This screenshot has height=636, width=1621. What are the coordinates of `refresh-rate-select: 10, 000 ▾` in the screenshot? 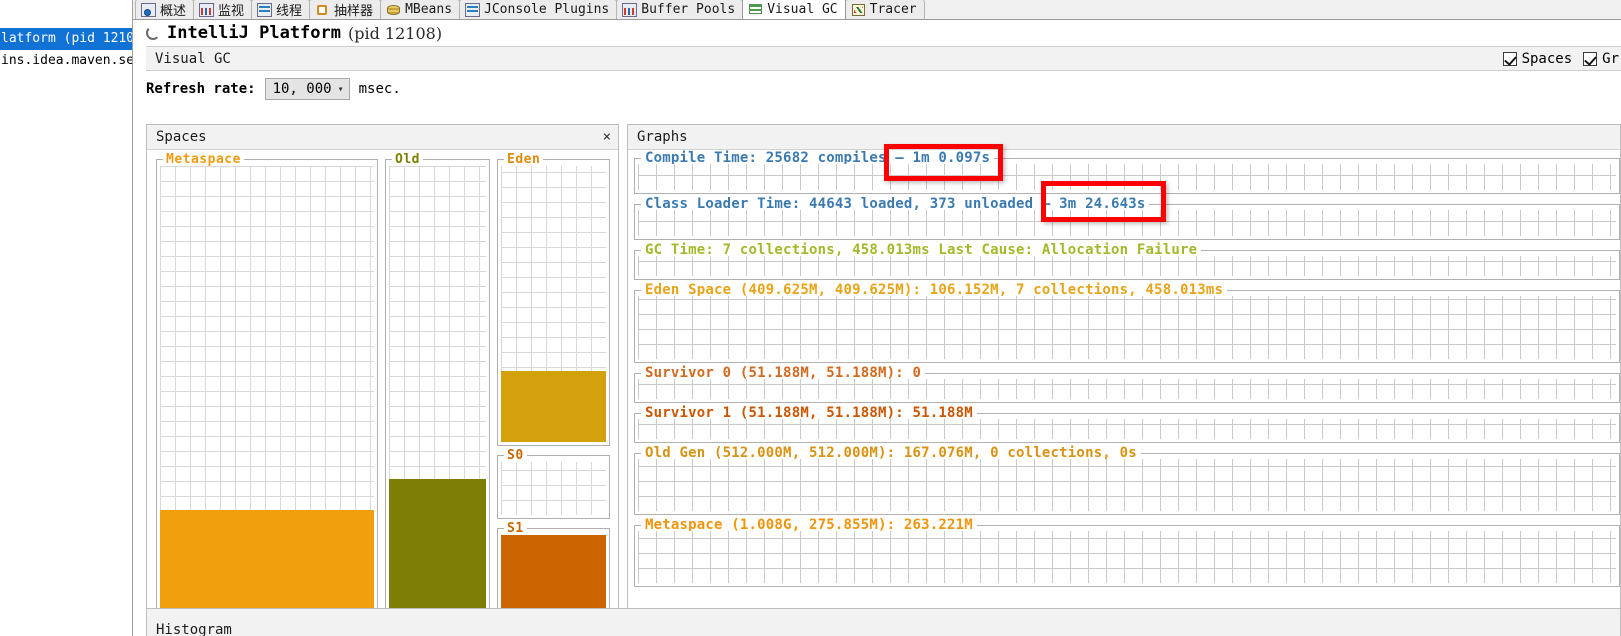 It's located at (307, 89).